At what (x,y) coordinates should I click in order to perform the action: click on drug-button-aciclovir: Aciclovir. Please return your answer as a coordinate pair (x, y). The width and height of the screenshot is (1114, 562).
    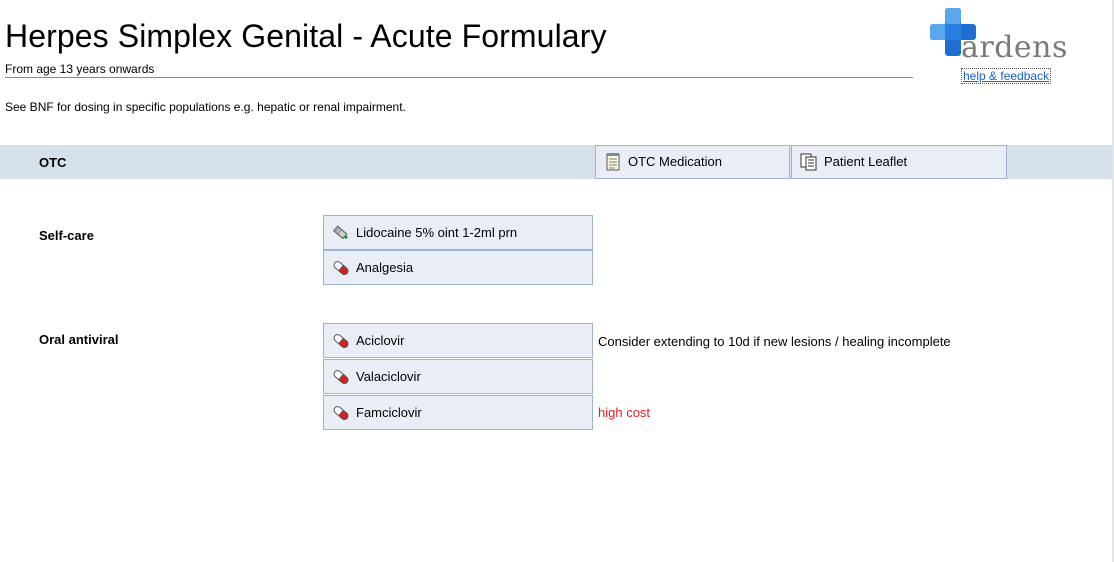
    Looking at the image, I should click on (458, 340).